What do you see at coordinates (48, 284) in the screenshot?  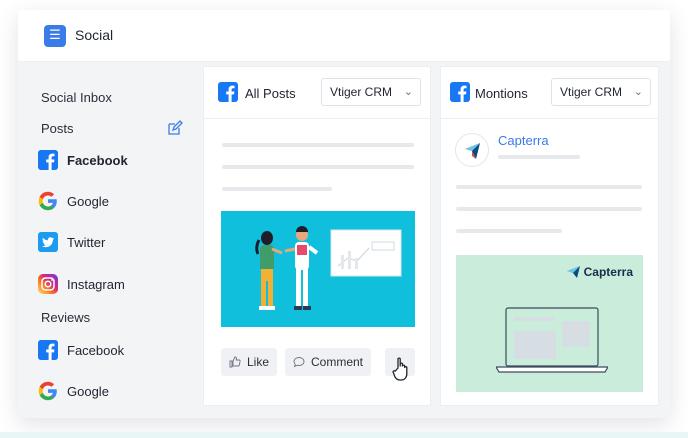 I see `instagram-icon` at bounding box center [48, 284].